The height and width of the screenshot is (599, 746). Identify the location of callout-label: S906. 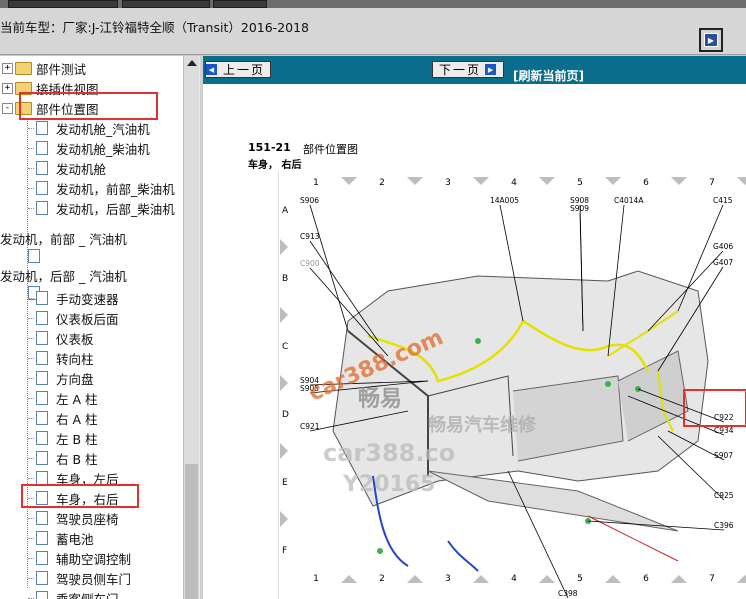
(309, 200).